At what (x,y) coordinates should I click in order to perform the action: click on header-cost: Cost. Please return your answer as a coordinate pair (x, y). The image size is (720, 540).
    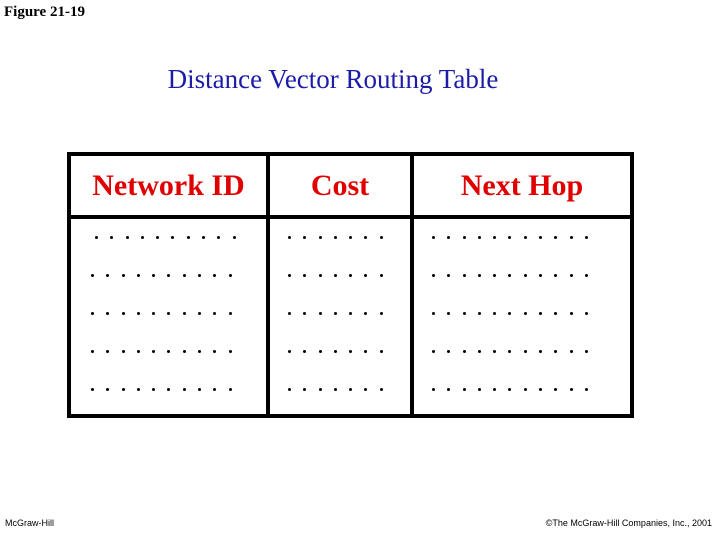
    Looking at the image, I should click on (340, 185).